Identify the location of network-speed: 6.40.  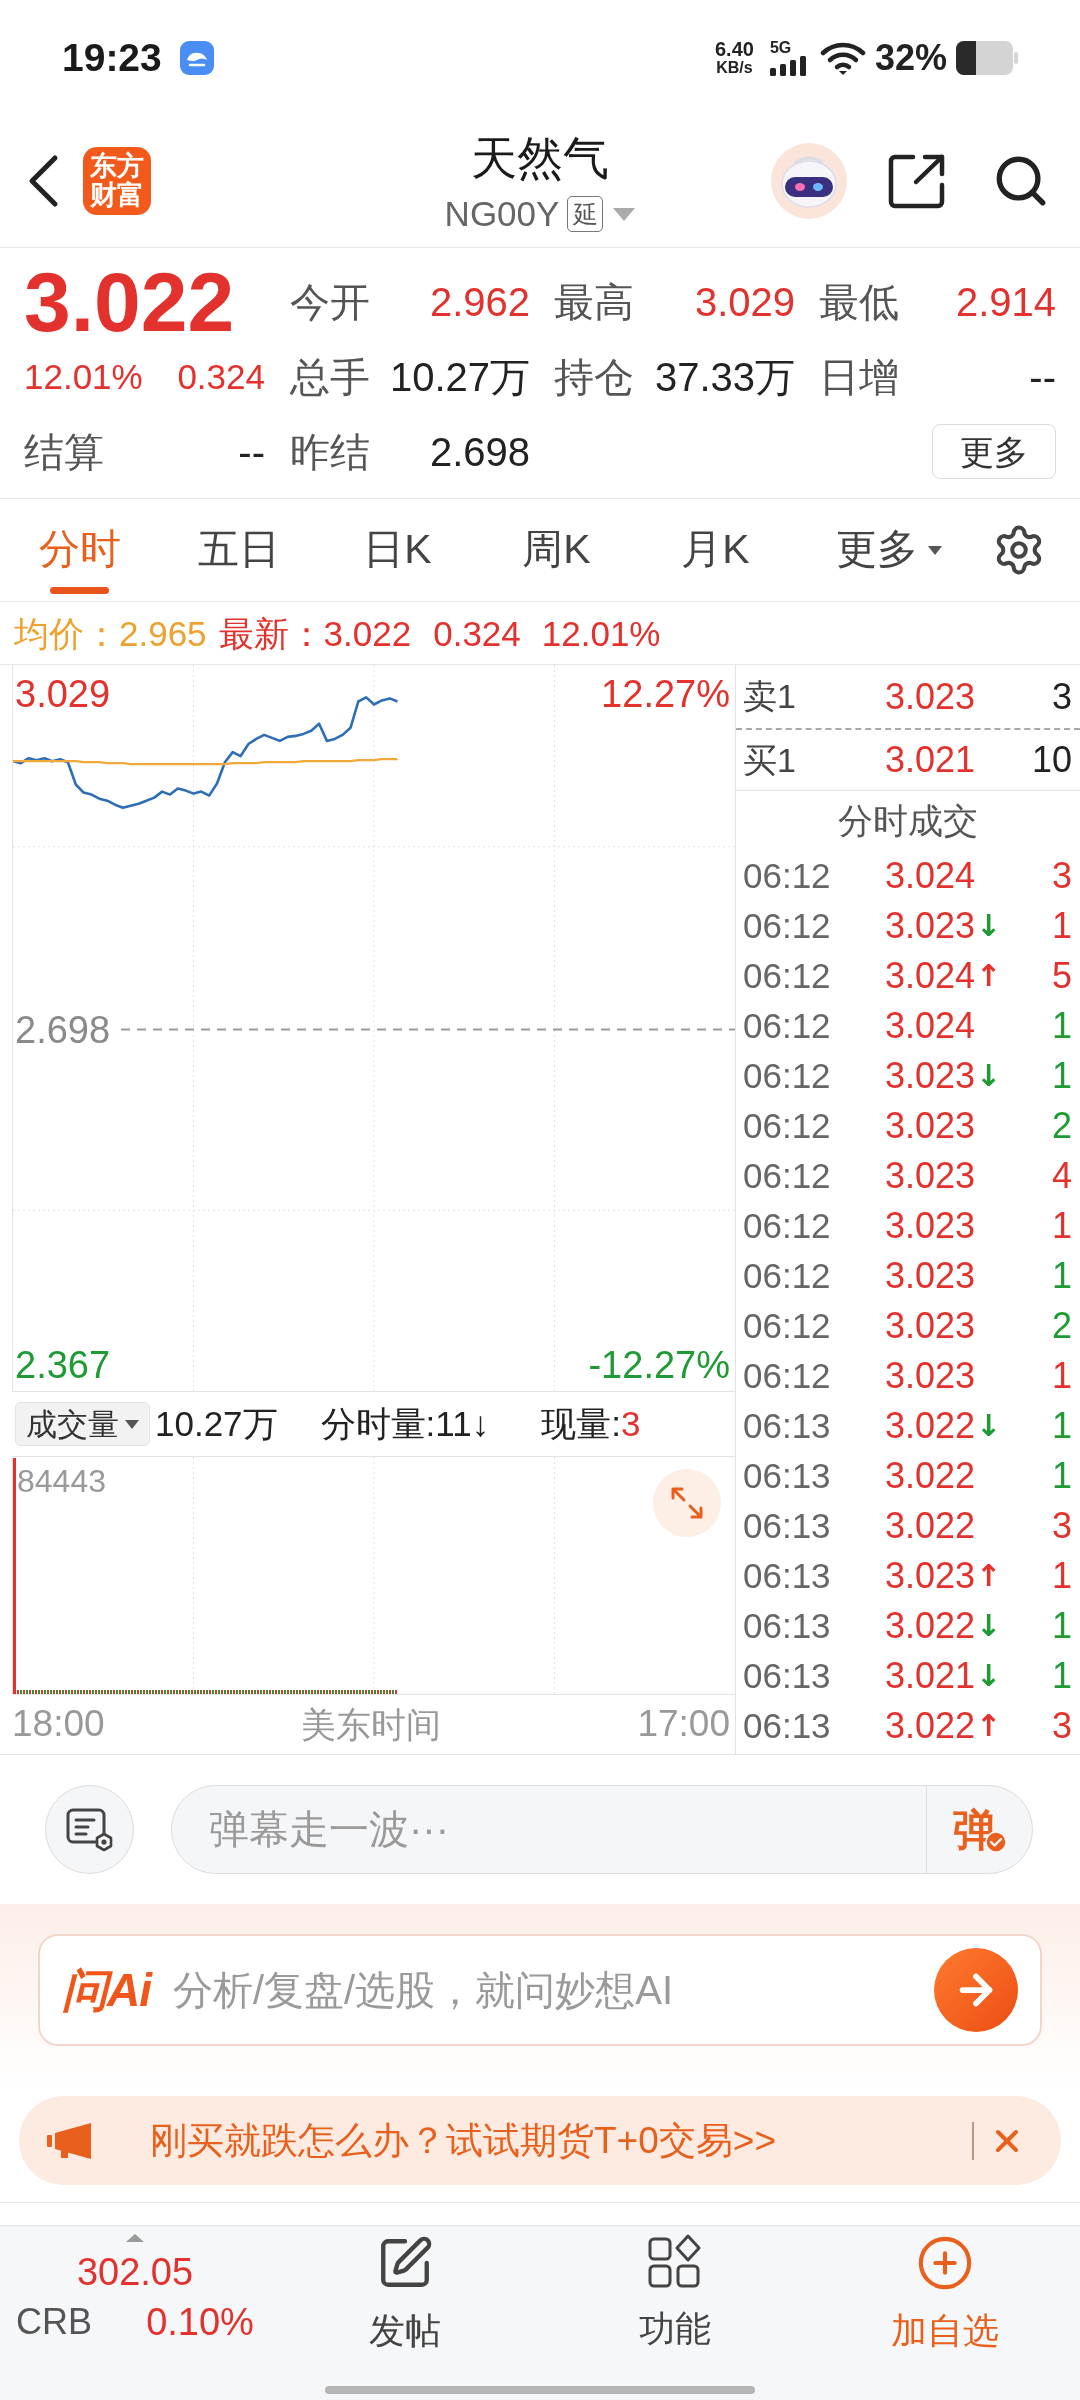
(734, 48).